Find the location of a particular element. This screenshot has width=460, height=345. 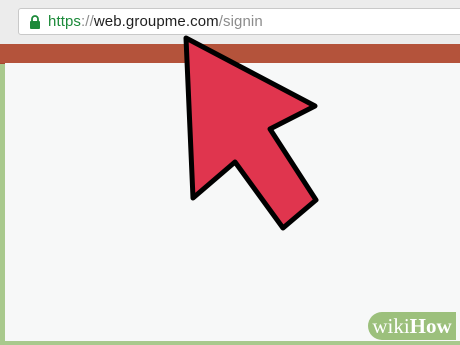

lock-icon is located at coordinates (35, 21).